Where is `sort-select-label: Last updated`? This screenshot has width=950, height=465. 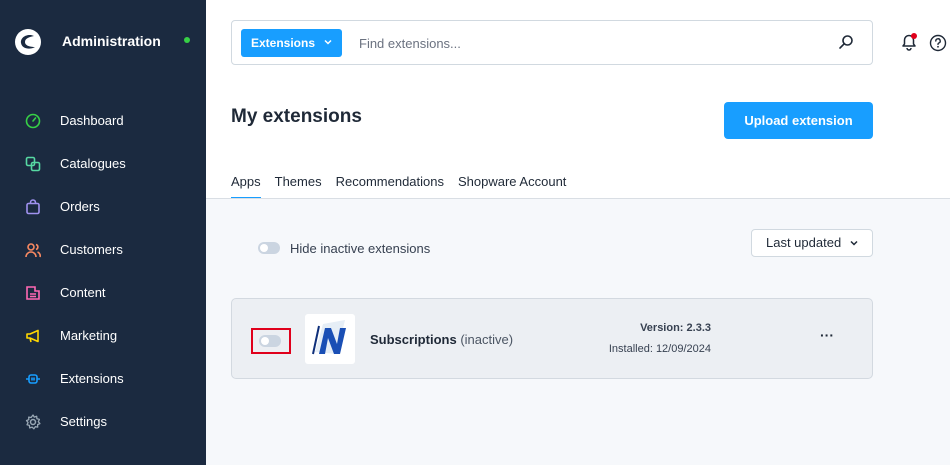
sort-select-label: Last updated is located at coordinates (804, 242).